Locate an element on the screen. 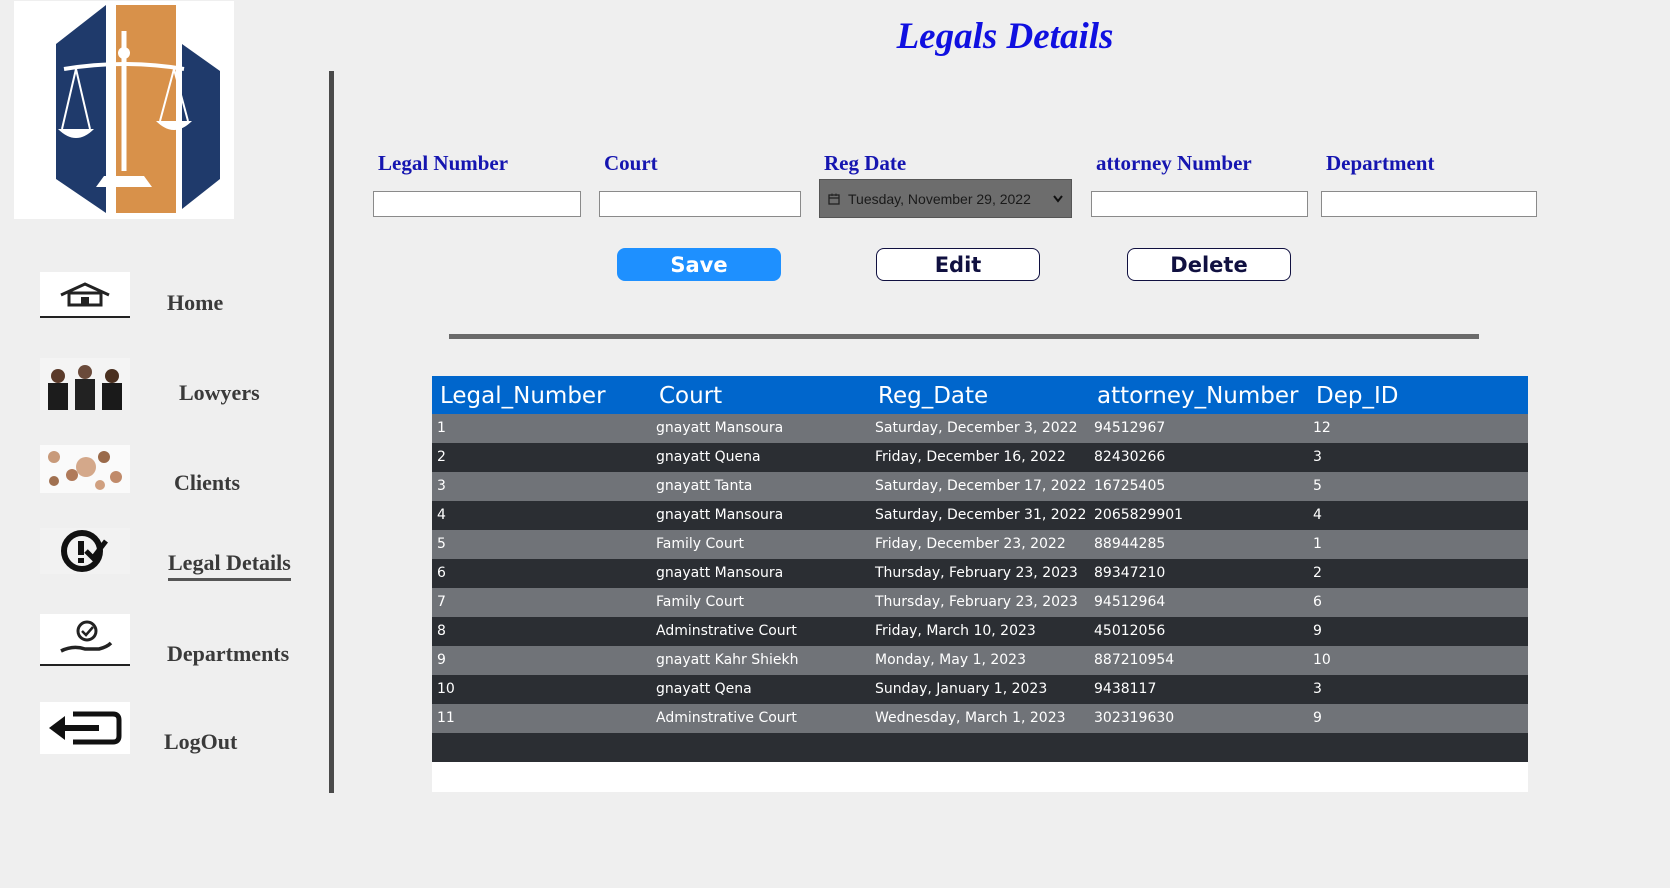 Image resolution: width=1670 pixels, height=888 pixels. sidebar-item-legal-details: Legal Details is located at coordinates (229, 565).